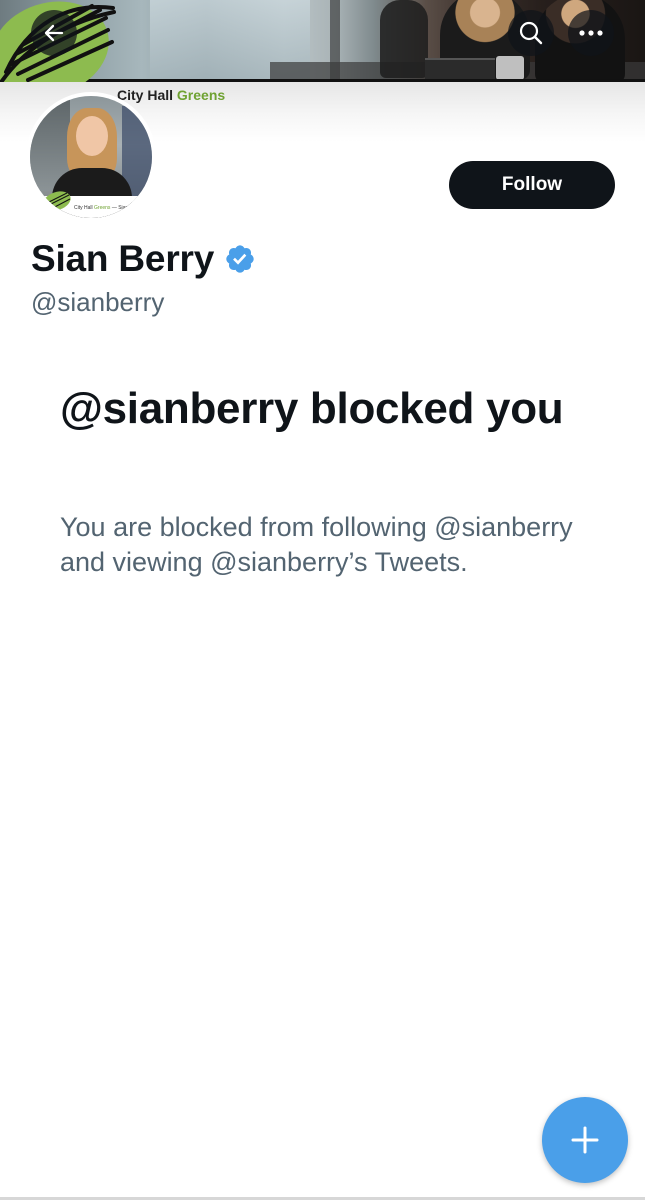 The width and height of the screenshot is (645, 1200). I want to click on profile-name-row: Sian Berry, so click(143, 259).